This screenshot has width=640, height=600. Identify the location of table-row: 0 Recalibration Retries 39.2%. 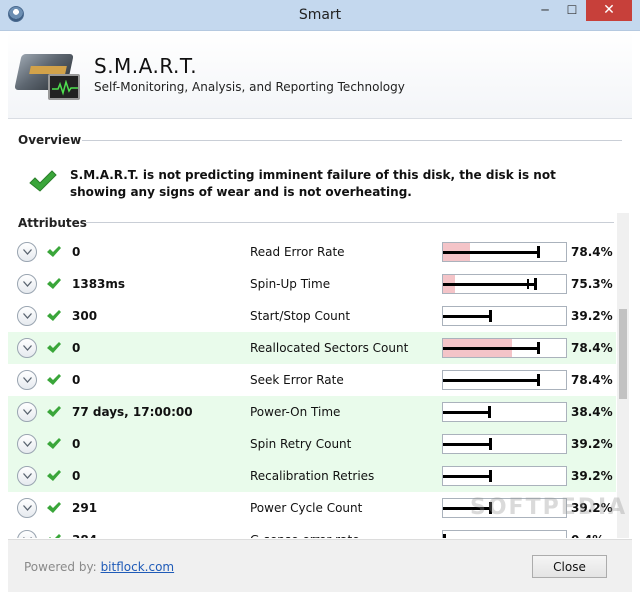
(312, 476).